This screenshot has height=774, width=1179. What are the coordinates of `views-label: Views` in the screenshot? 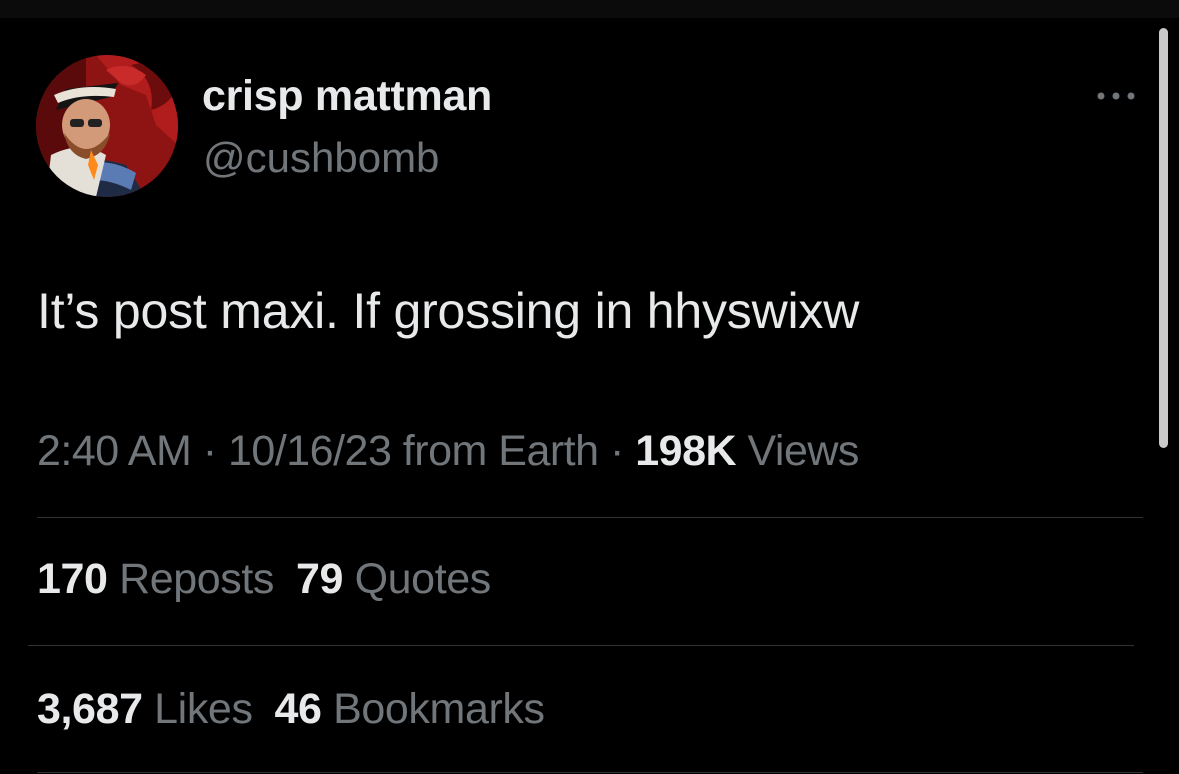 It's located at (798, 451).